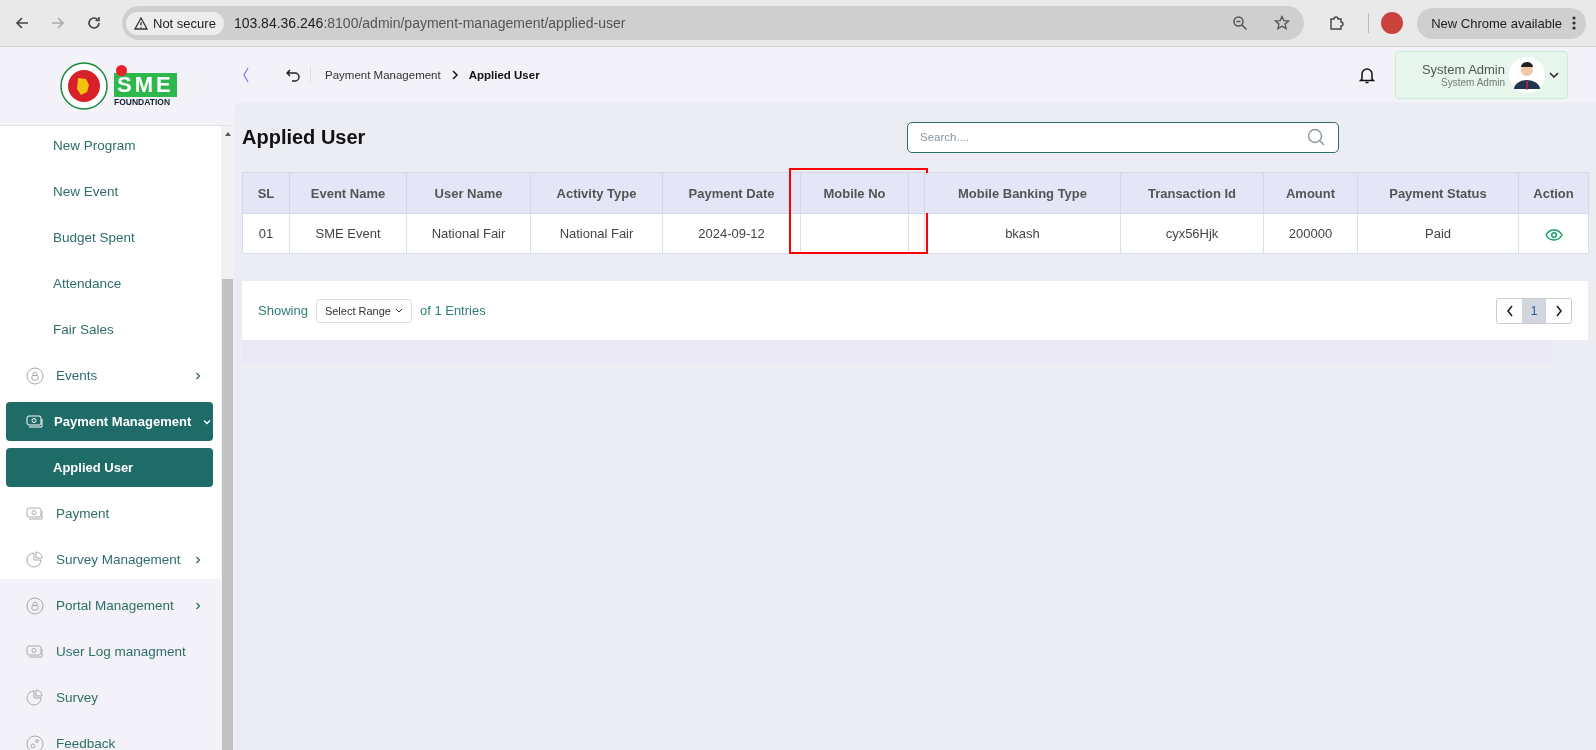 The image size is (1596, 750). What do you see at coordinates (1310, 233) in the screenshot?
I see `table-cell: 200000` at bounding box center [1310, 233].